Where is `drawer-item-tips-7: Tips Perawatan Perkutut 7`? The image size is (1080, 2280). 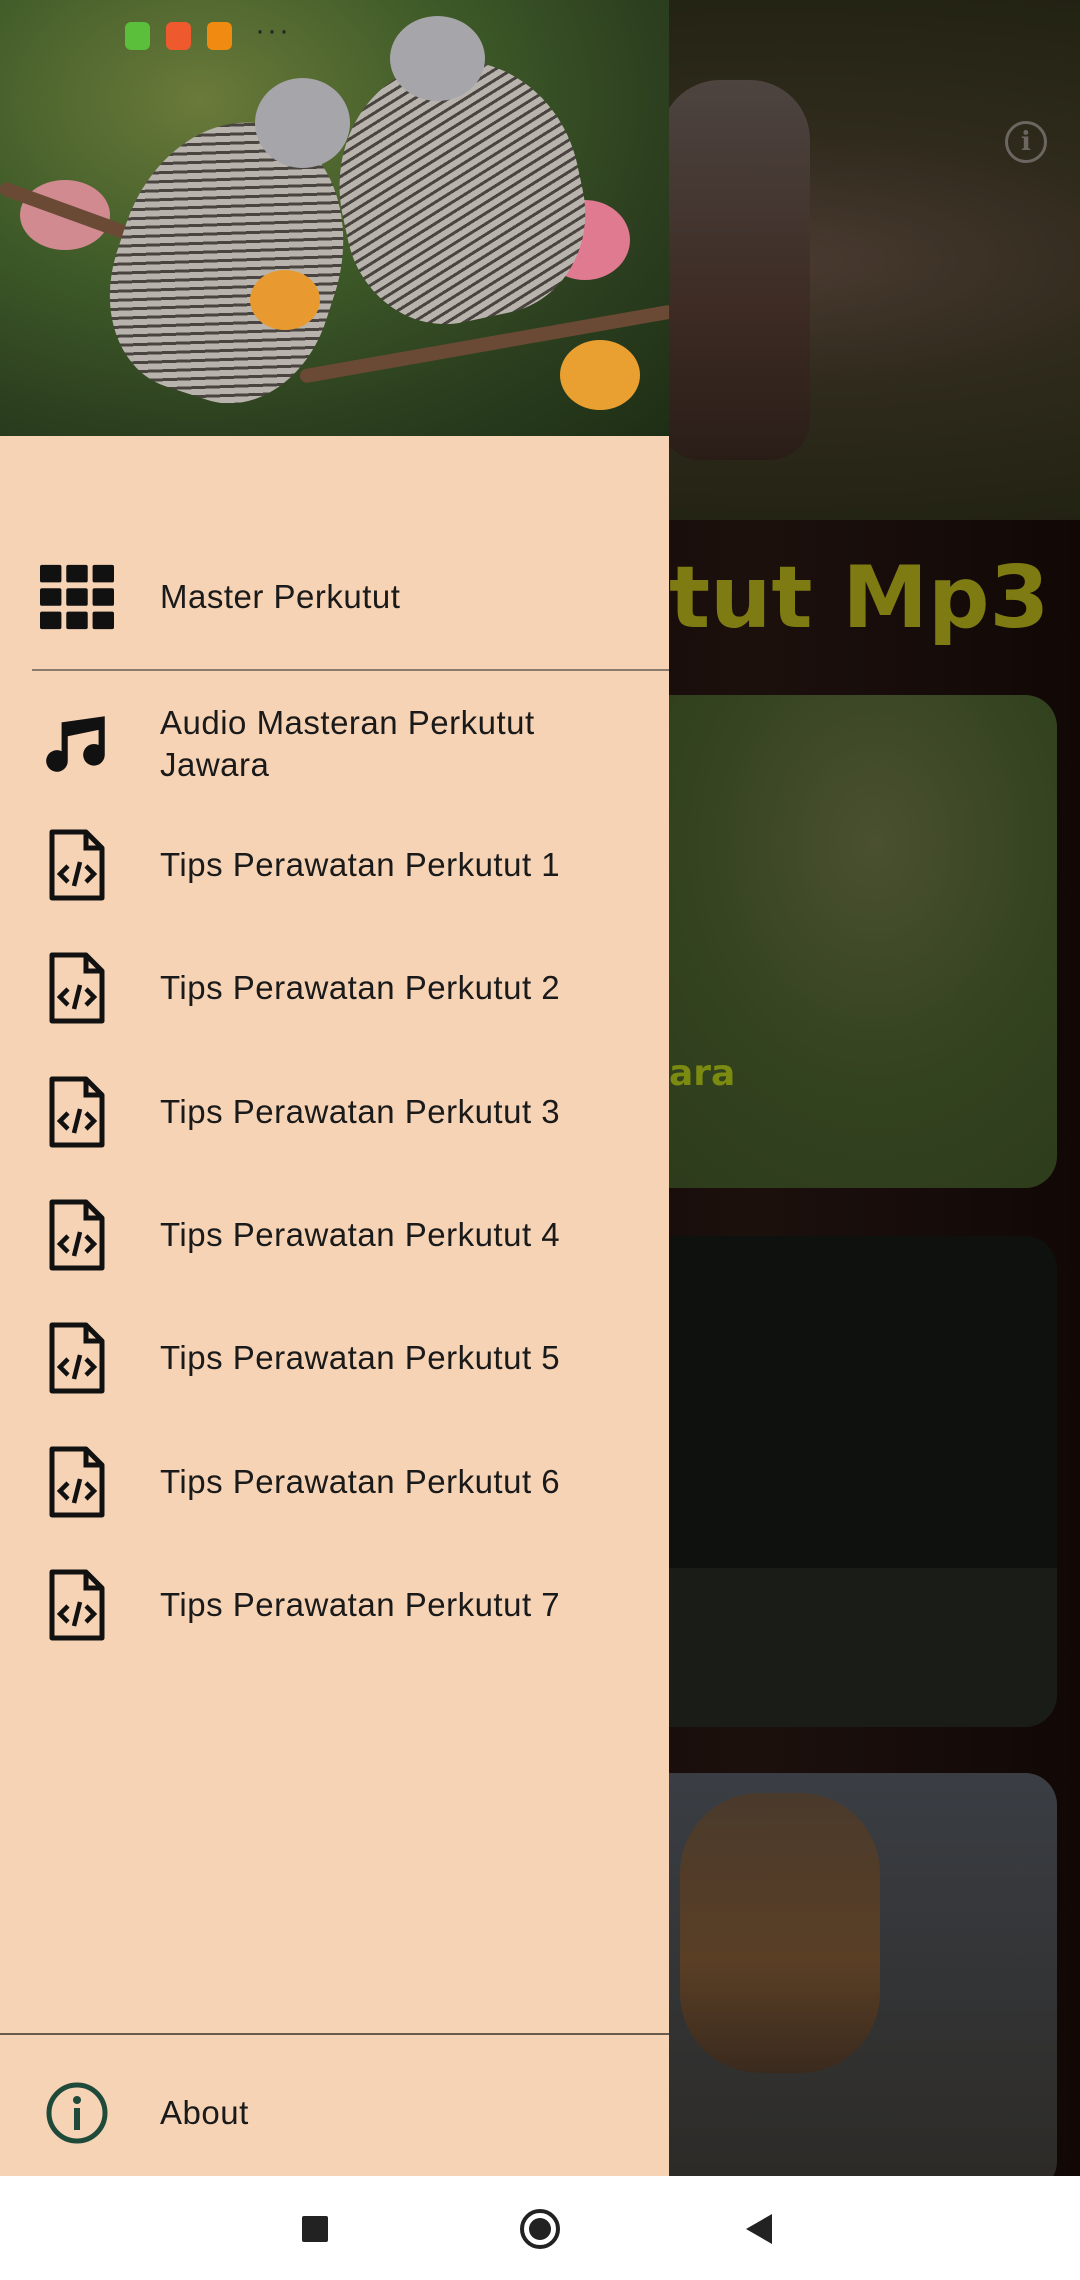
drawer-item-tips-7: Tips Perawatan Perkutut 7 is located at coordinates (334, 1605).